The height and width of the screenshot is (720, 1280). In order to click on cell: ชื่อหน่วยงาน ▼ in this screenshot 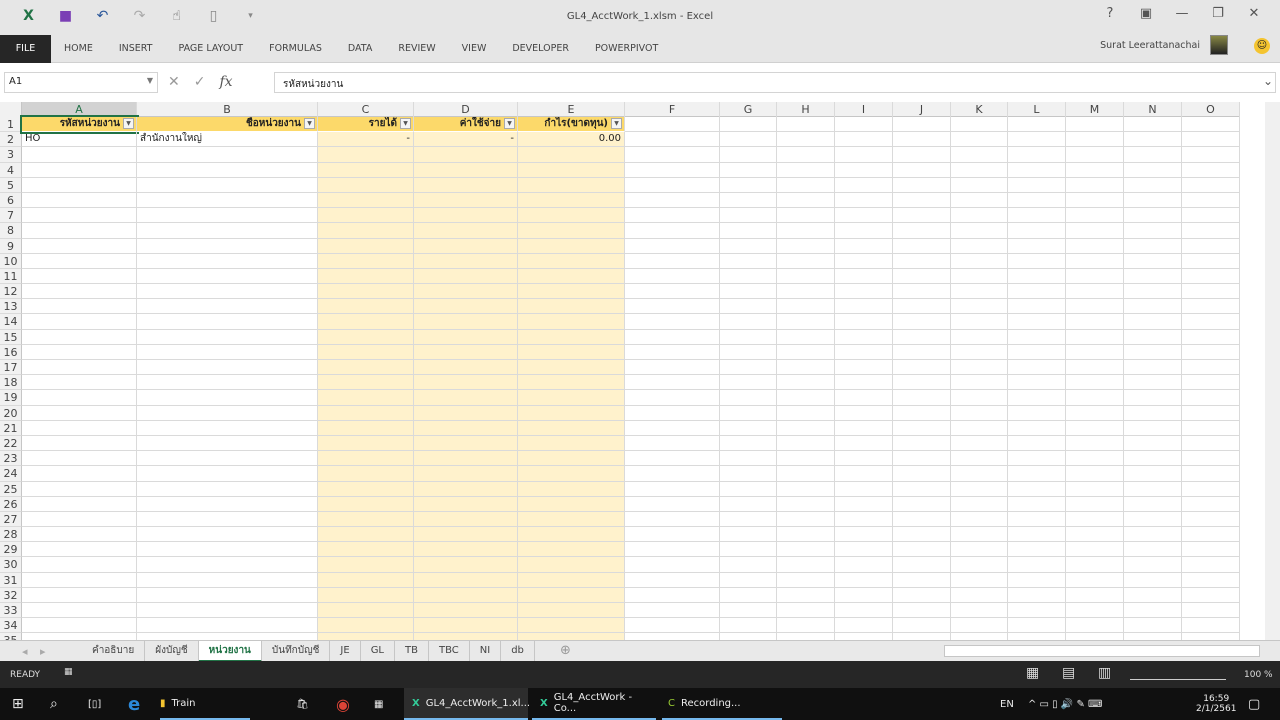, I will do `click(227, 125)`.